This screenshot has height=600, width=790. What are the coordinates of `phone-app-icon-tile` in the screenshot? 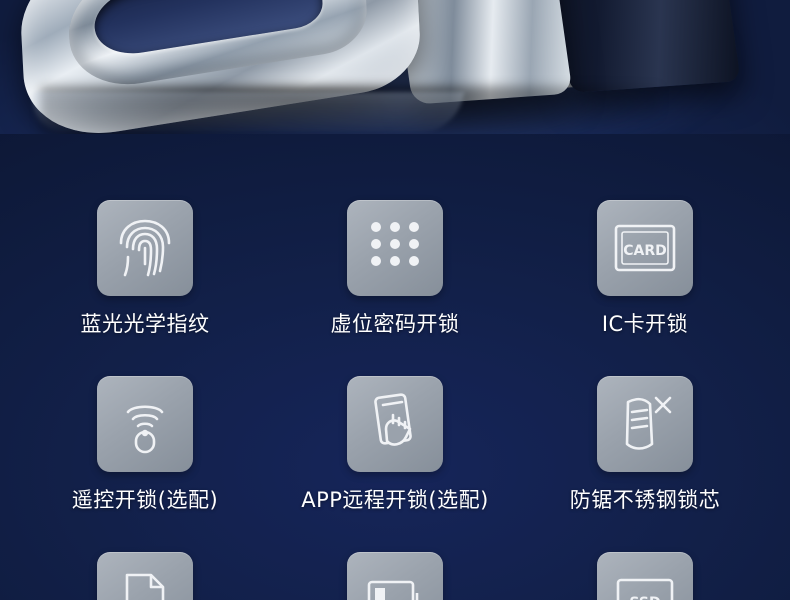 It's located at (395, 424).